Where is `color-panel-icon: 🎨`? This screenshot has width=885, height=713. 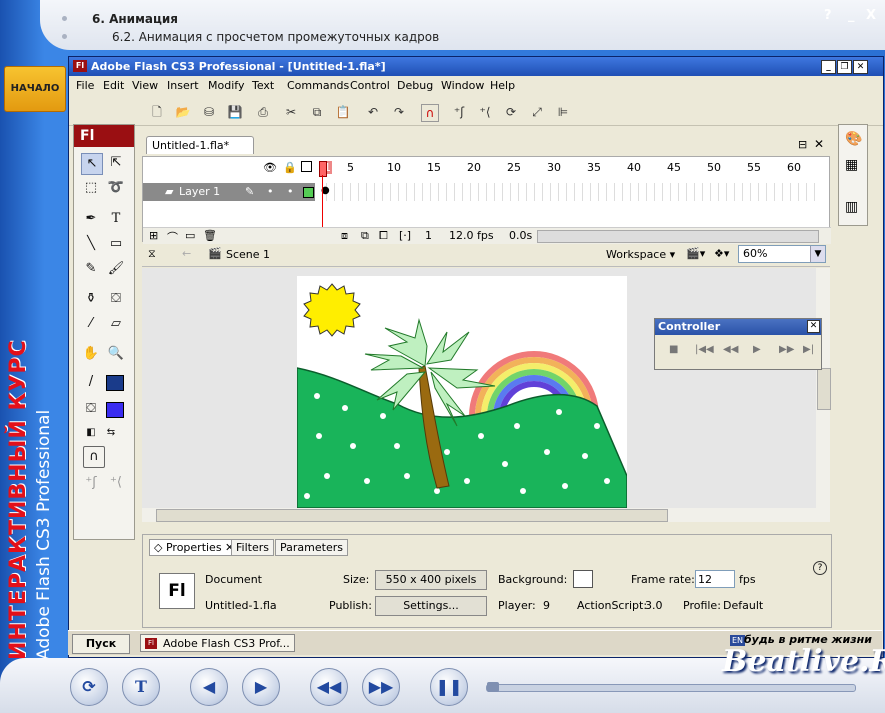
color-panel-icon: 🎨 is located at coordinates (853, 139).